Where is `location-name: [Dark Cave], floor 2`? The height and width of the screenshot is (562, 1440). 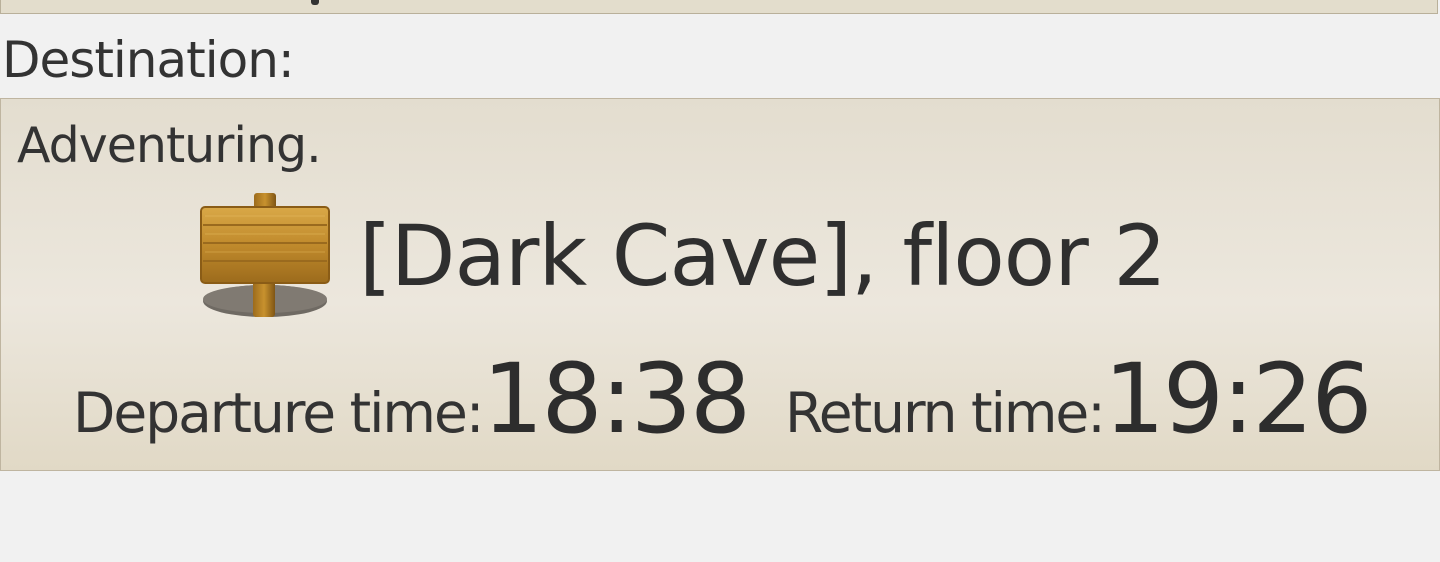
location-name: [Dark Cave], floor 2 is located at coordinates (763, 256).